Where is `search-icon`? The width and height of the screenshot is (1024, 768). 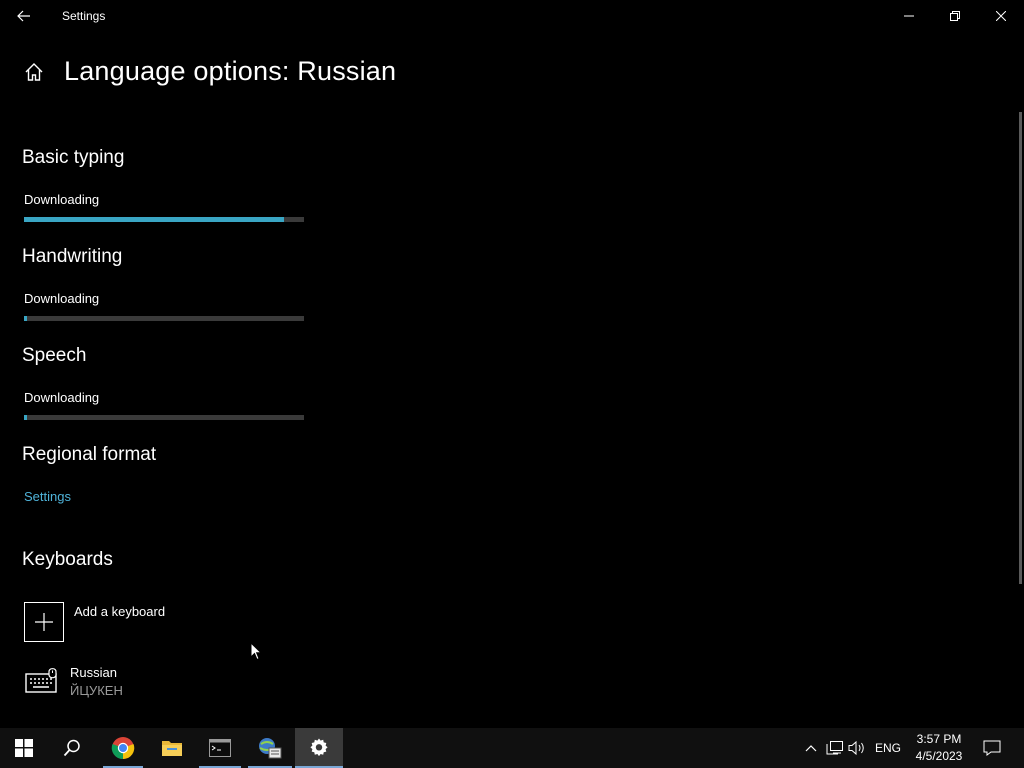 search-icon is located at coordinates (72, 748).